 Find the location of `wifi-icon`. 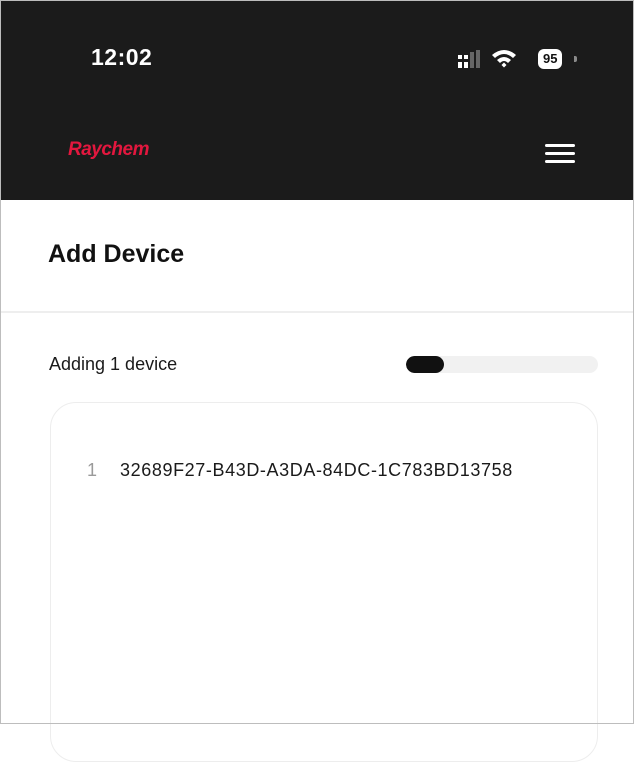

wifi-icon is located at coordinates (504, 59).